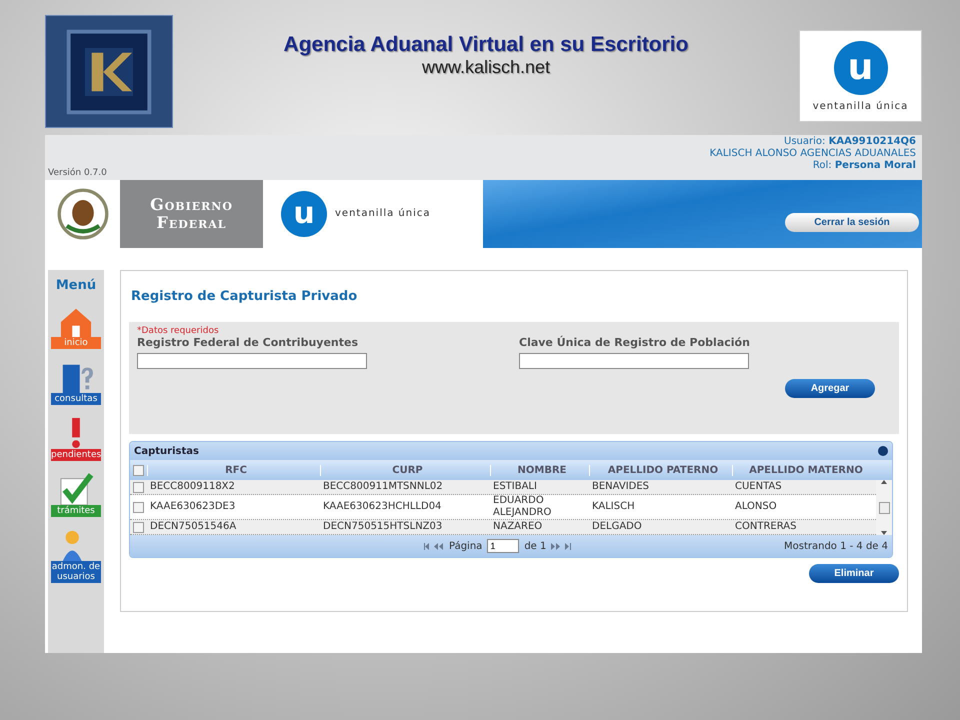 The width and height of the screenshot is (960, 720). Describe the element at coordinates (813, 154) in the screenshot. I see `company-name: KALISCH ALONSO AGENCIAS ADUANALES` at that location.